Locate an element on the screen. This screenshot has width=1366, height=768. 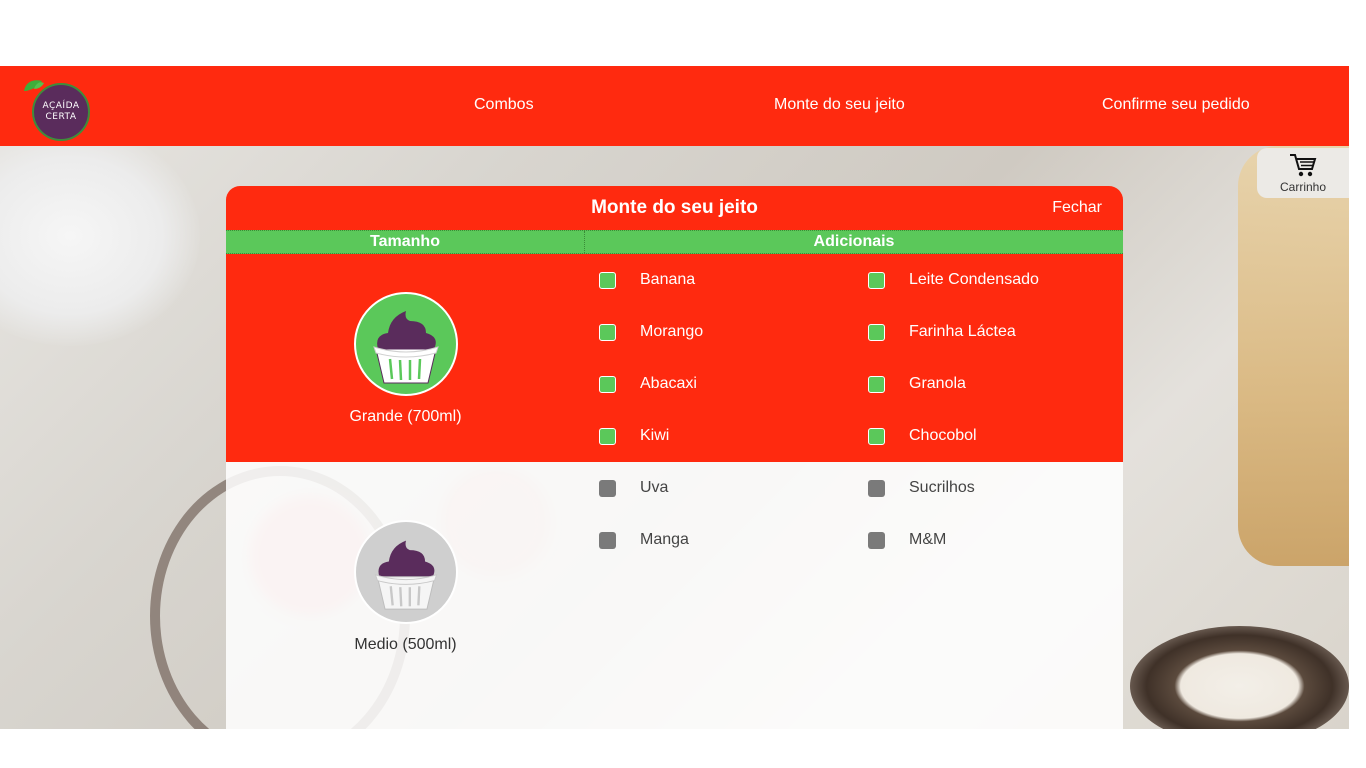
extra-label: Manga is located at coordinates (664, 539).